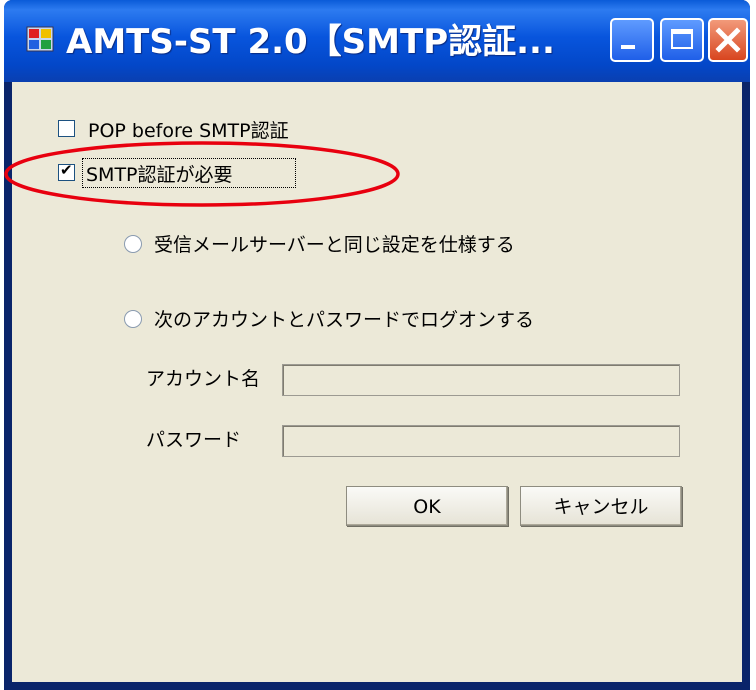 The height and width of the screenshot is (690, 756). Describe the element at coordinates (66, 128) in the screenshot. I see `pop-before-smtp-checkbox` at that location.